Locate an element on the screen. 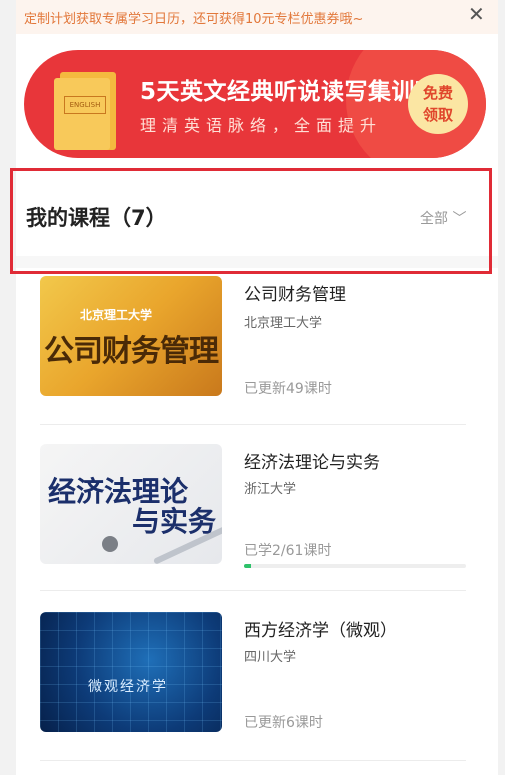 Image resolution: width=505 pixels, height=775 pixels. promo-banner: ENGLISH 5天英文经典听说读写集训营 理清英语脉络，全面提升 免费 领取 is located at coordinates (255, 104).